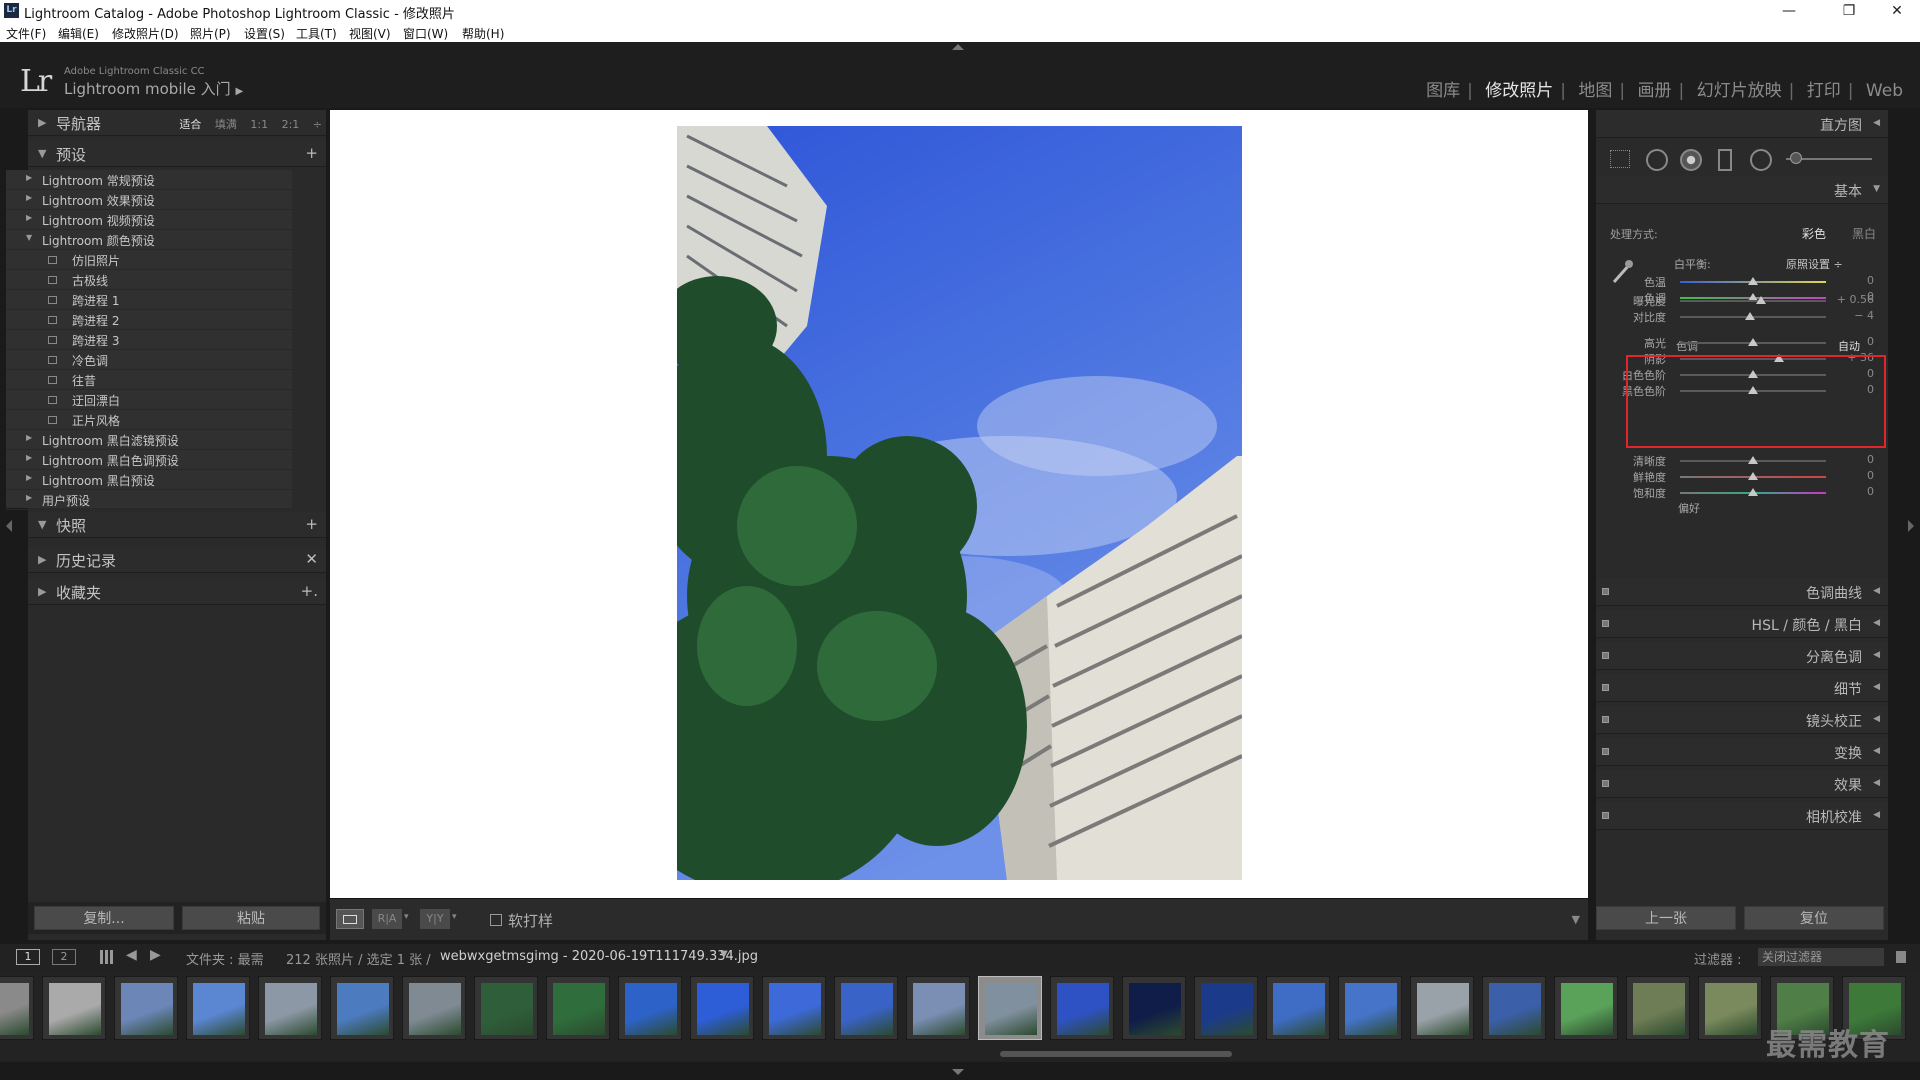  I want to click on panel-header-4: 镜头校正 ◀, so click(1742, 720).